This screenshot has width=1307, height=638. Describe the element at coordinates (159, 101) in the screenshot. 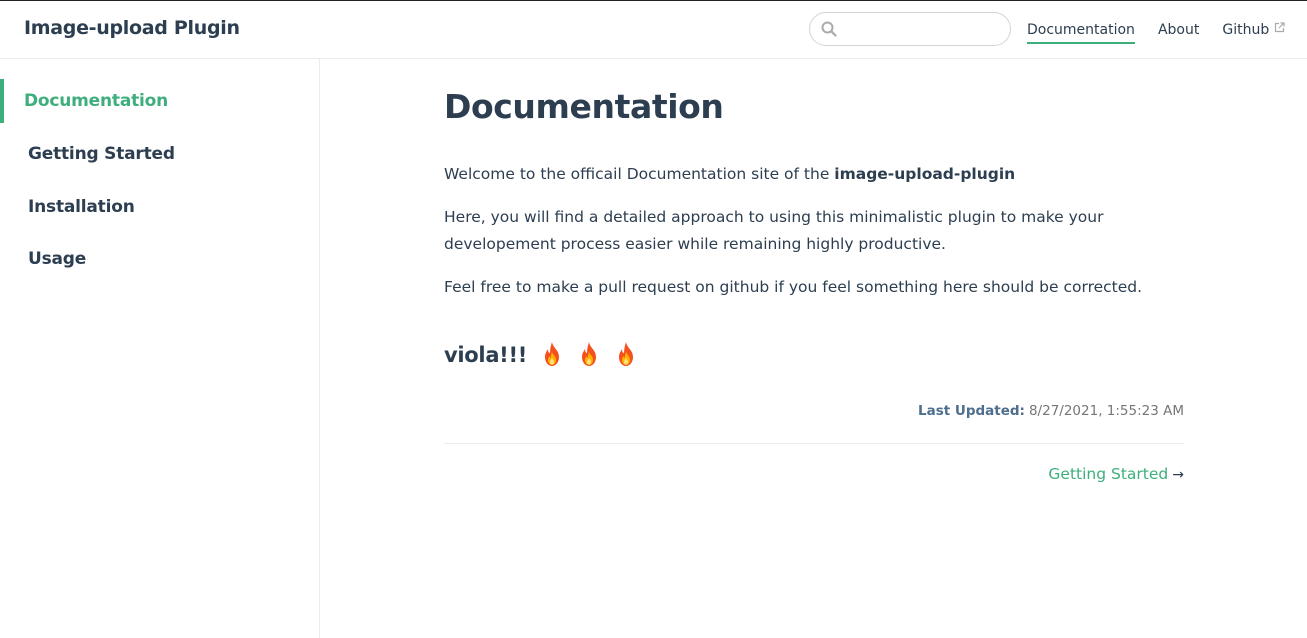

I see `sidebar-item-documentation: Documentation` at that location.